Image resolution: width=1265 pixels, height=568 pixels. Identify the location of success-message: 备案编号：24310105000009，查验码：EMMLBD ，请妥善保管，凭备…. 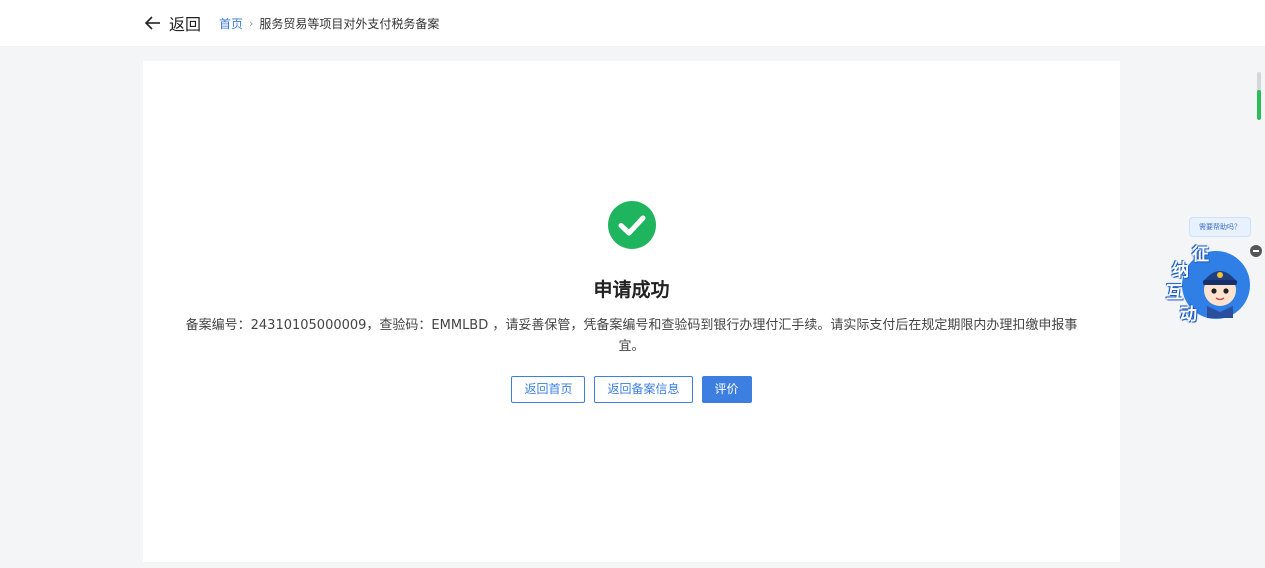
(631, 336).